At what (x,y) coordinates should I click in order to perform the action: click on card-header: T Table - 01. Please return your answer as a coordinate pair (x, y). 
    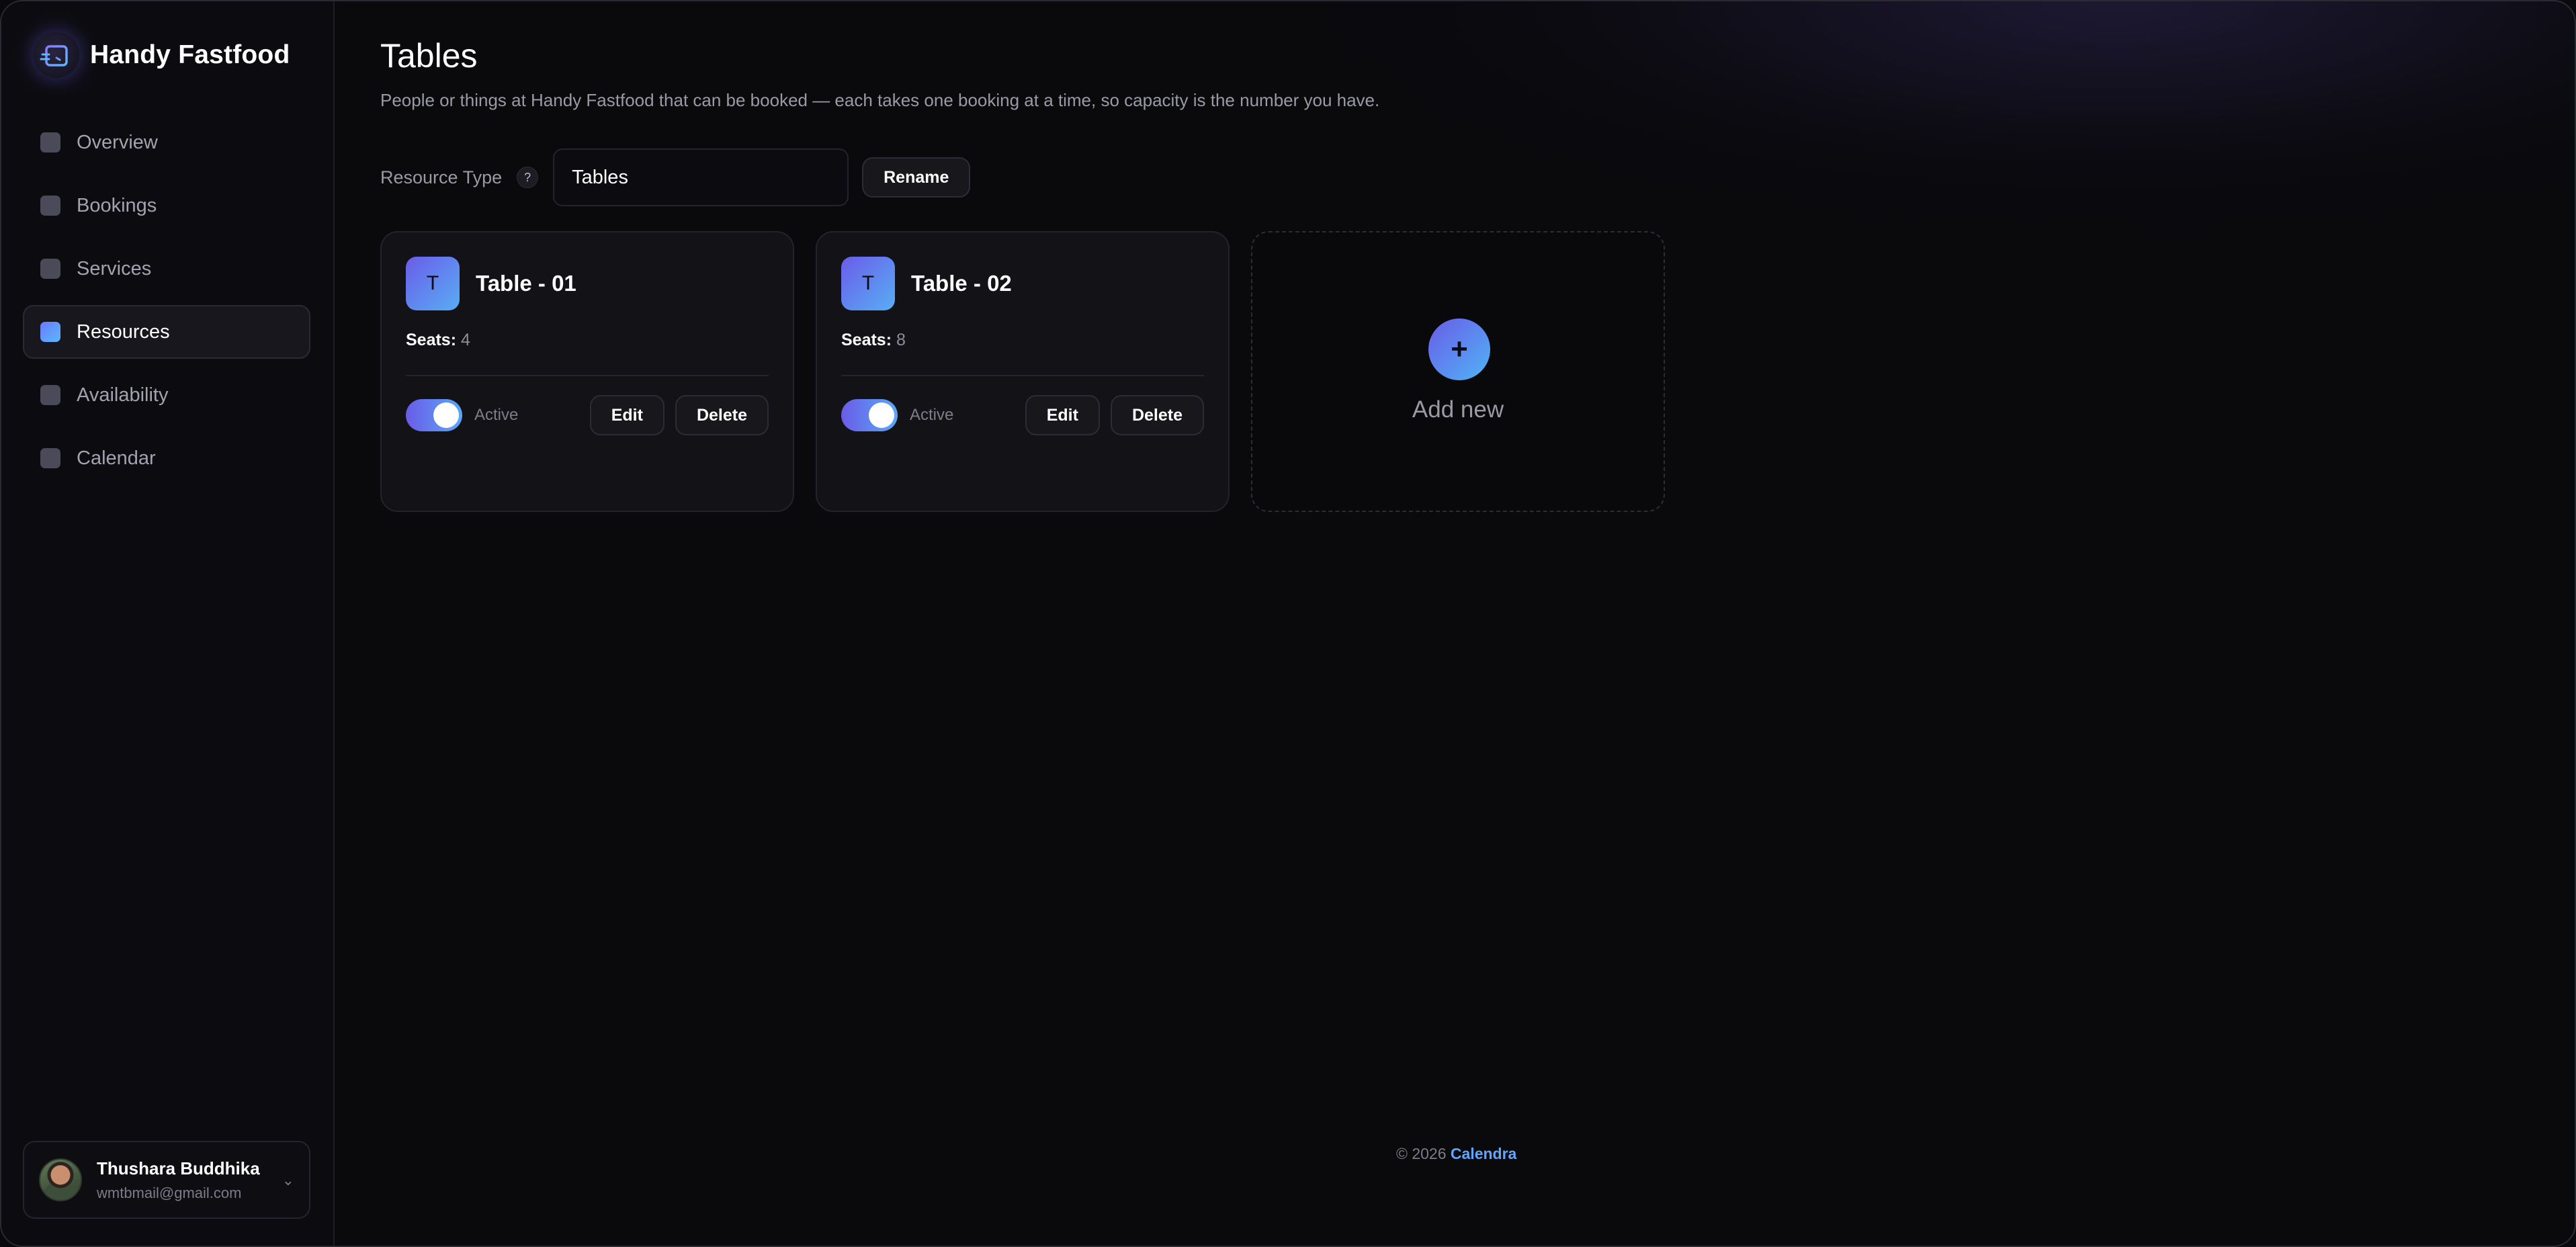
    Looking at the image, I should click on (491, 283).